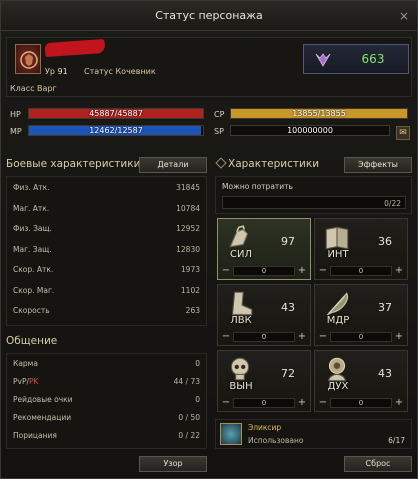  What do you see at coordinates (15, 114) in the screenshot?
I see `hp-label: HP` at bounding box center [15, 114].